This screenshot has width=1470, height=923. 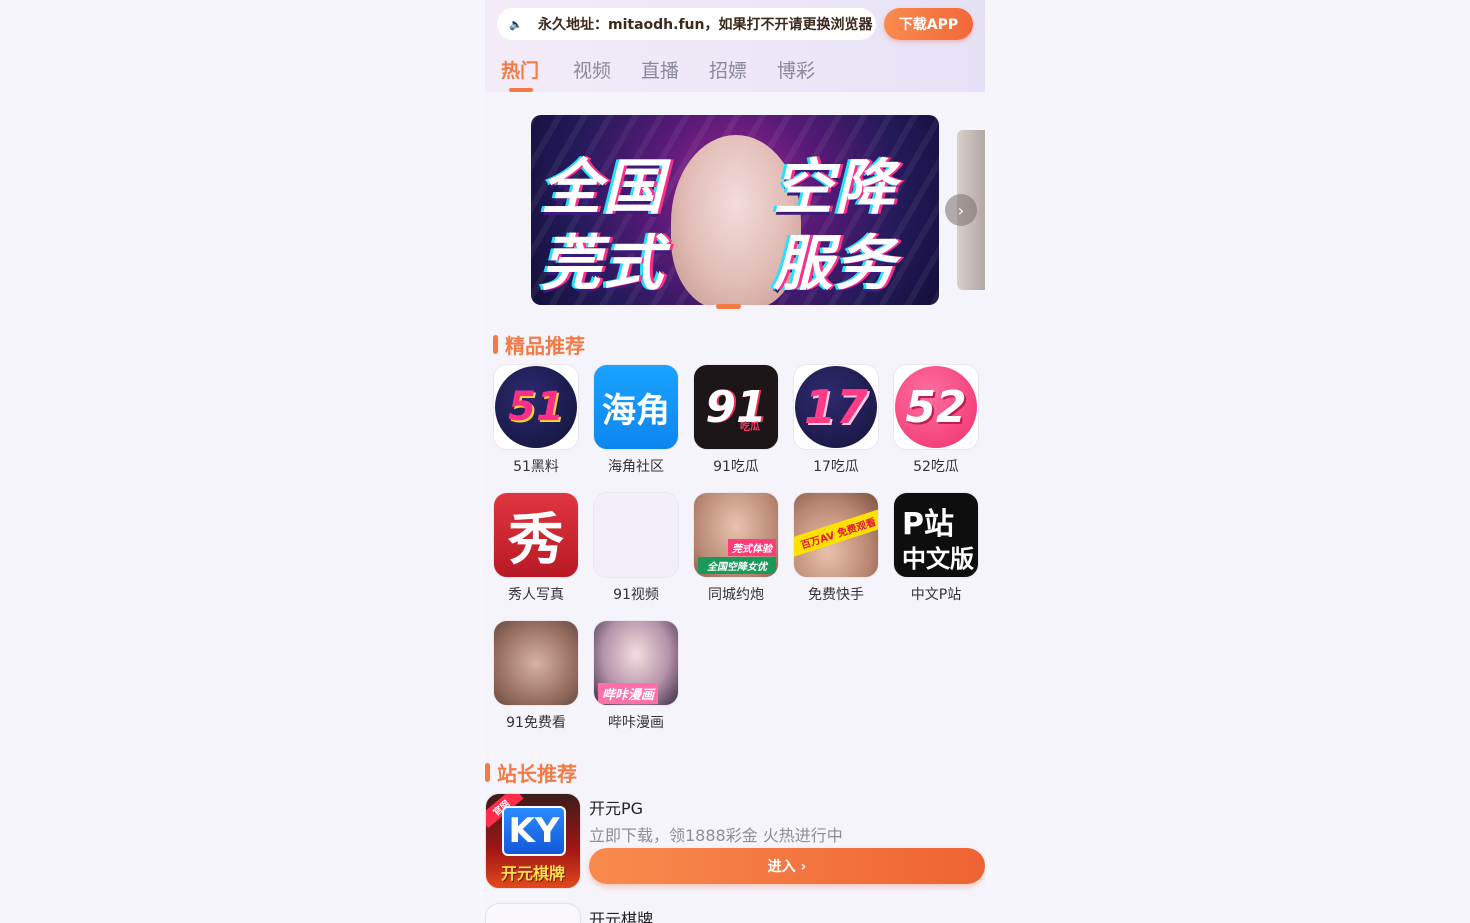 What do you see at coordinates (636, 595) in the screenshot?
I see `app-91video-label: 91视频` at bounding box center [636, 595].